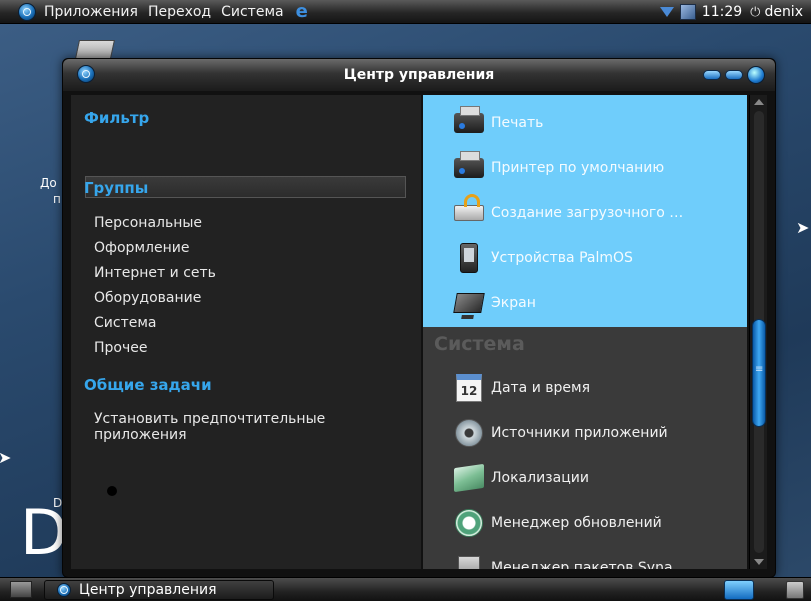 The height and width of the screenshot is (601, 811). What do you see at coordinates (666, 12) in the screenshot?
I see `update-notifier-icon` at bounding box center [666, 12].